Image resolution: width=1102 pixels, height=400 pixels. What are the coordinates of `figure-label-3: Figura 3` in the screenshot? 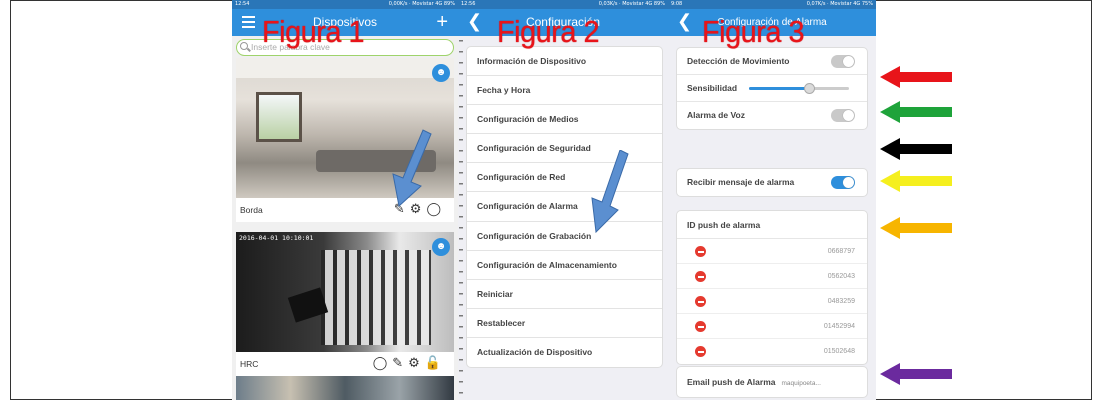 It's located at (753, 31).